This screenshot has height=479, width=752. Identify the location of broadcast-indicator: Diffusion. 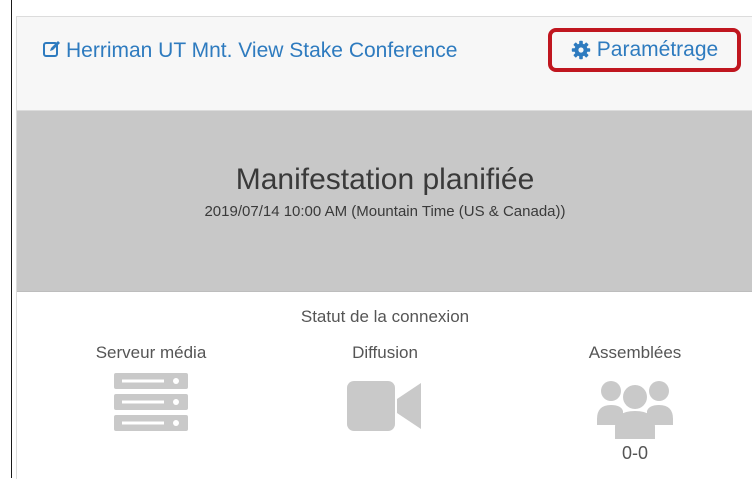
(385, 387).